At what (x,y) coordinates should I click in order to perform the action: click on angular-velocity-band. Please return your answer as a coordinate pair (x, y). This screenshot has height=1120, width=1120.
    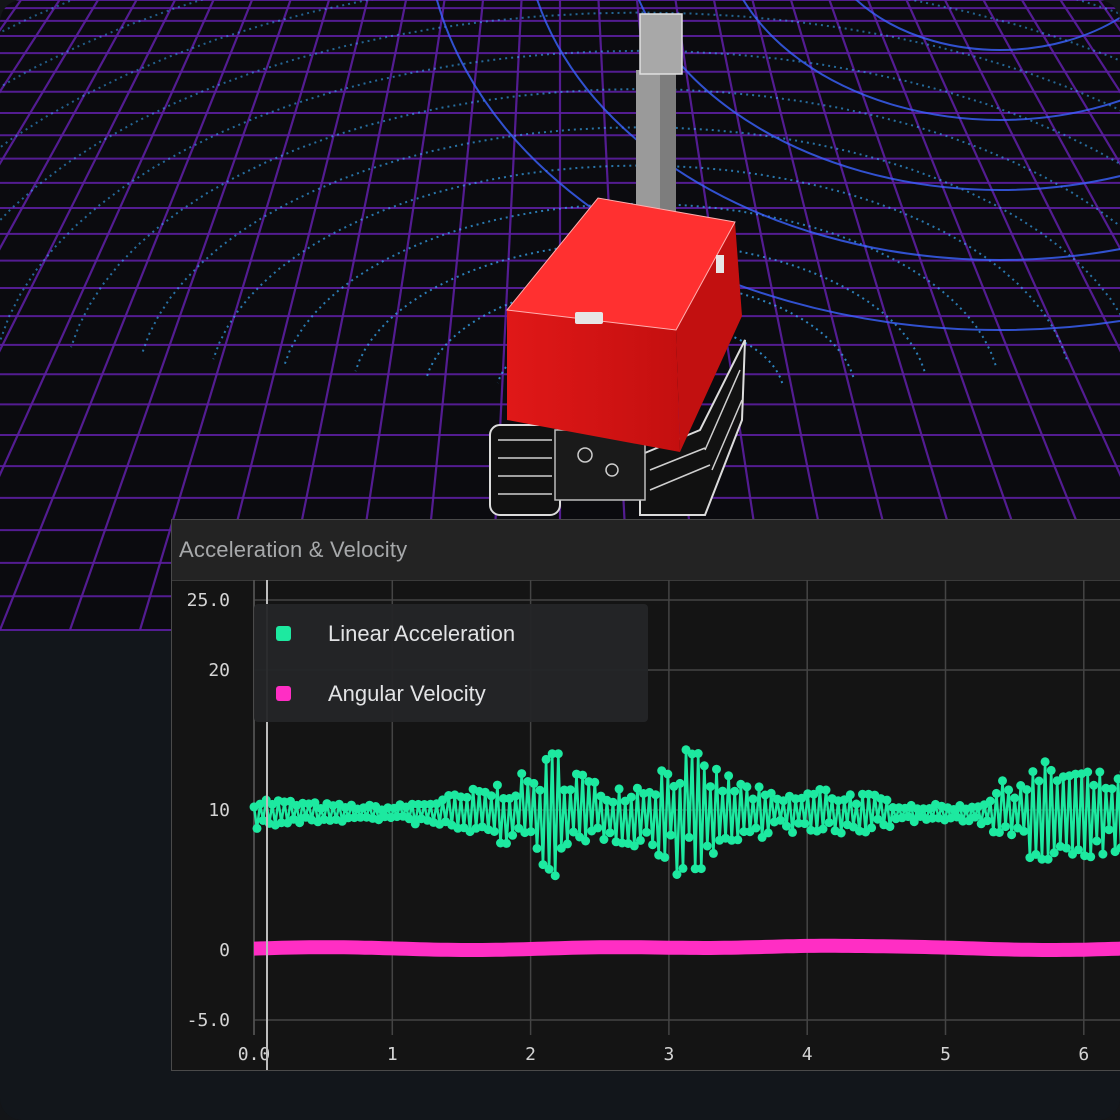
    Looking at the image, I should click on (687, 947).